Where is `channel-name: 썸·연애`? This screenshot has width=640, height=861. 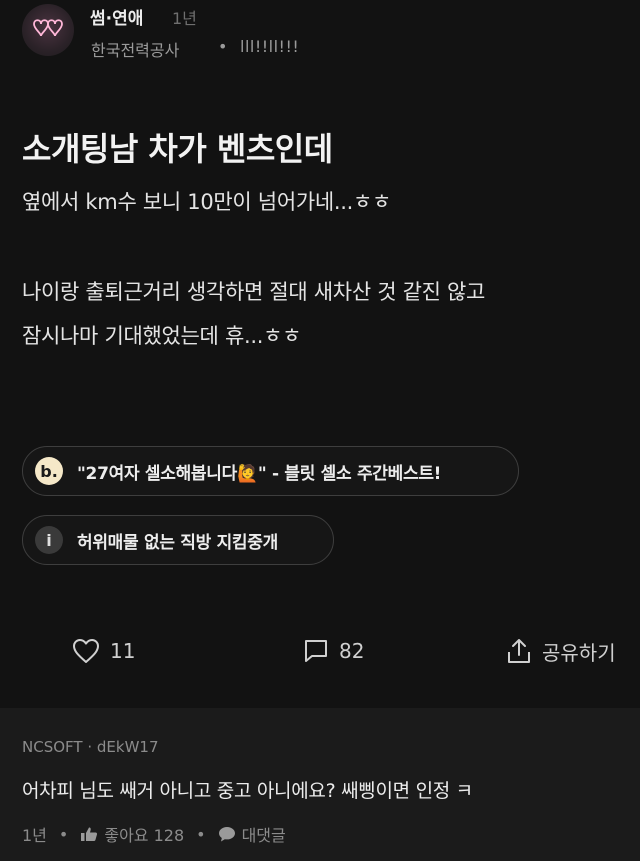
channel-name: 썸·연애 is located at coordinates (116, 16).